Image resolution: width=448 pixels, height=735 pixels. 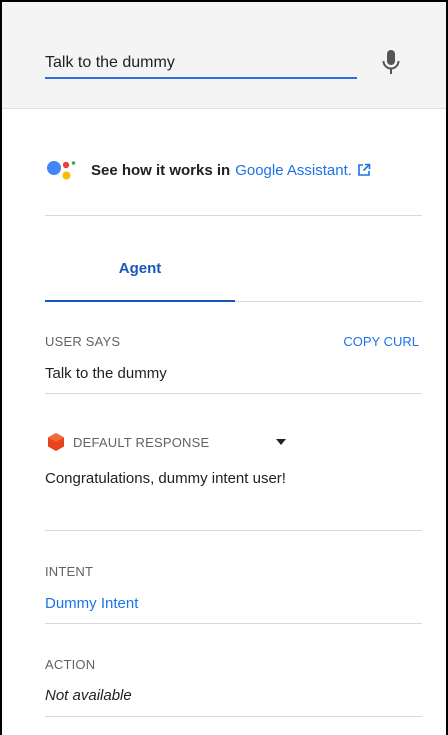 What do you see at coordinates (293, 170) in the screenshot?
I see `google-assistant-link: Google Assistant.` at bounding box center [293, 170].